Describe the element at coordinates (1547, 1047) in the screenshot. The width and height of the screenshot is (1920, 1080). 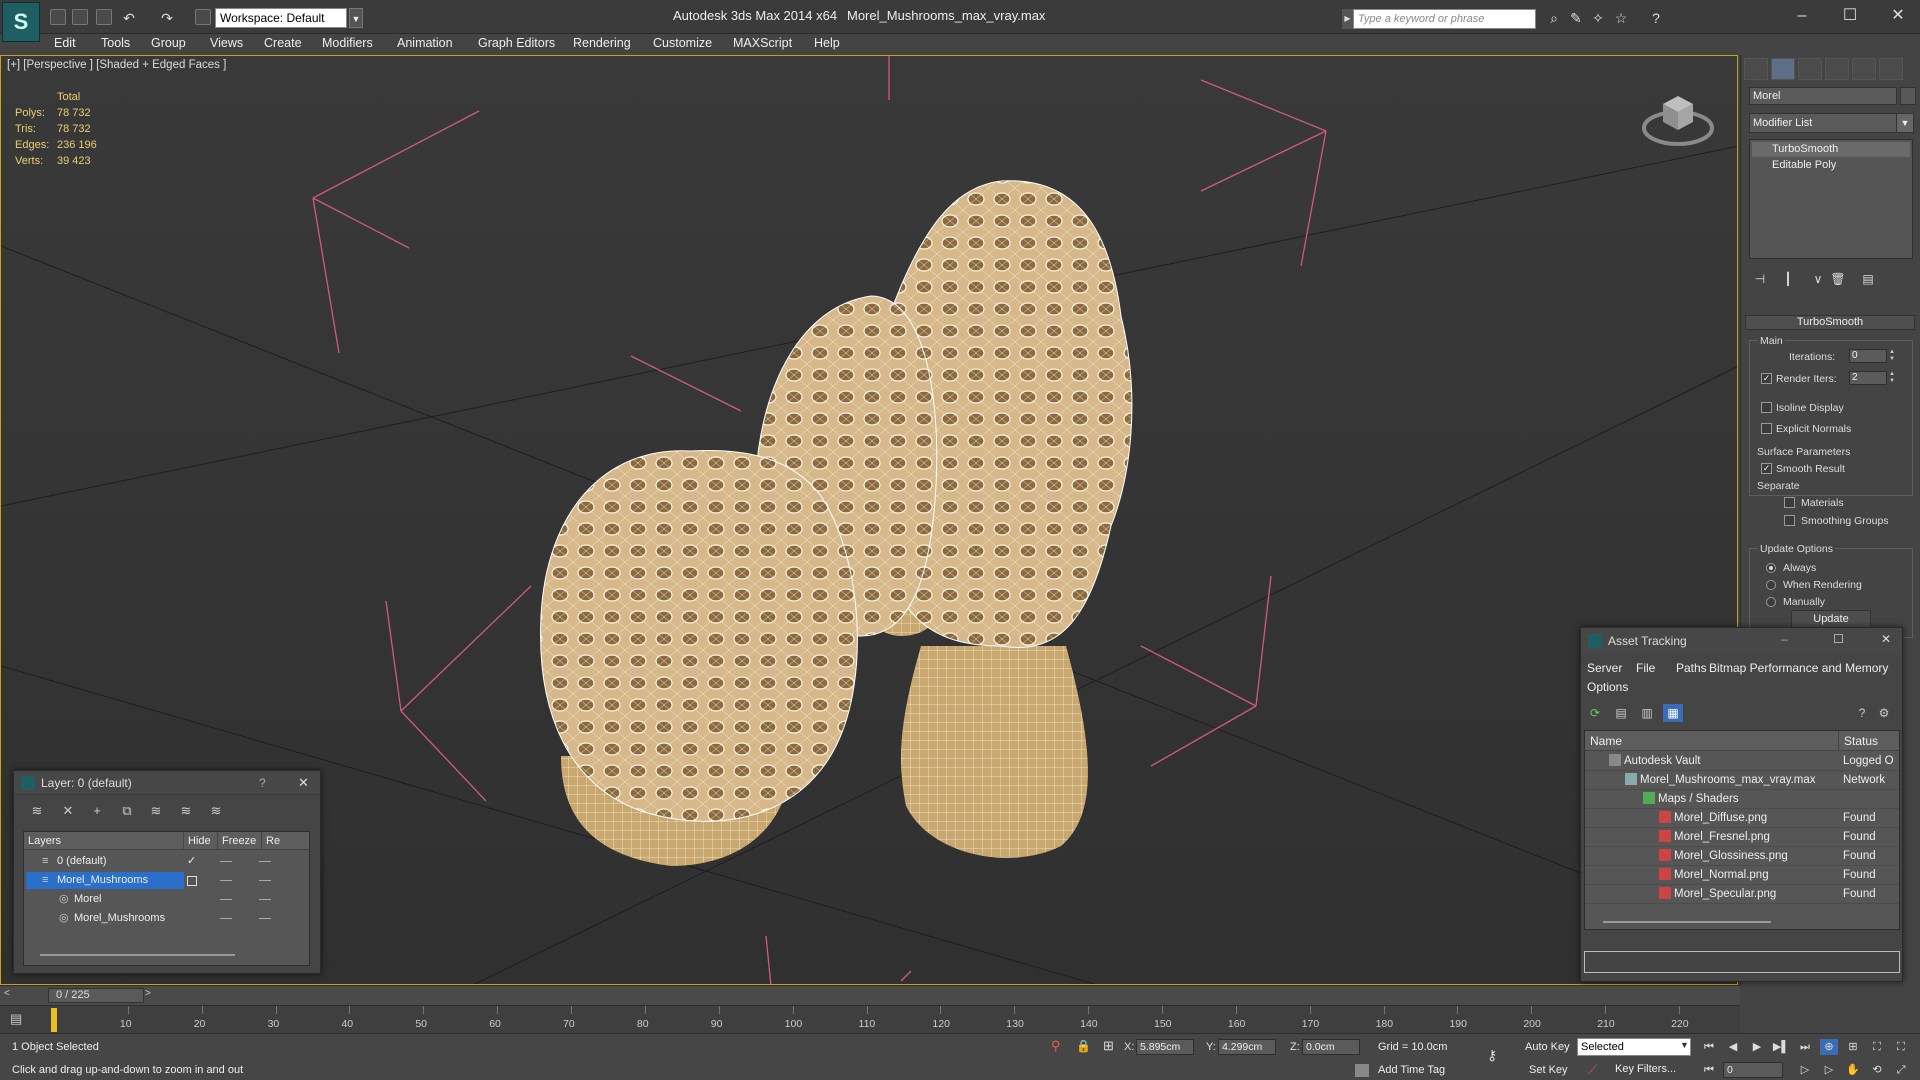
I see `auto-key-button: Auto Key` at that location.